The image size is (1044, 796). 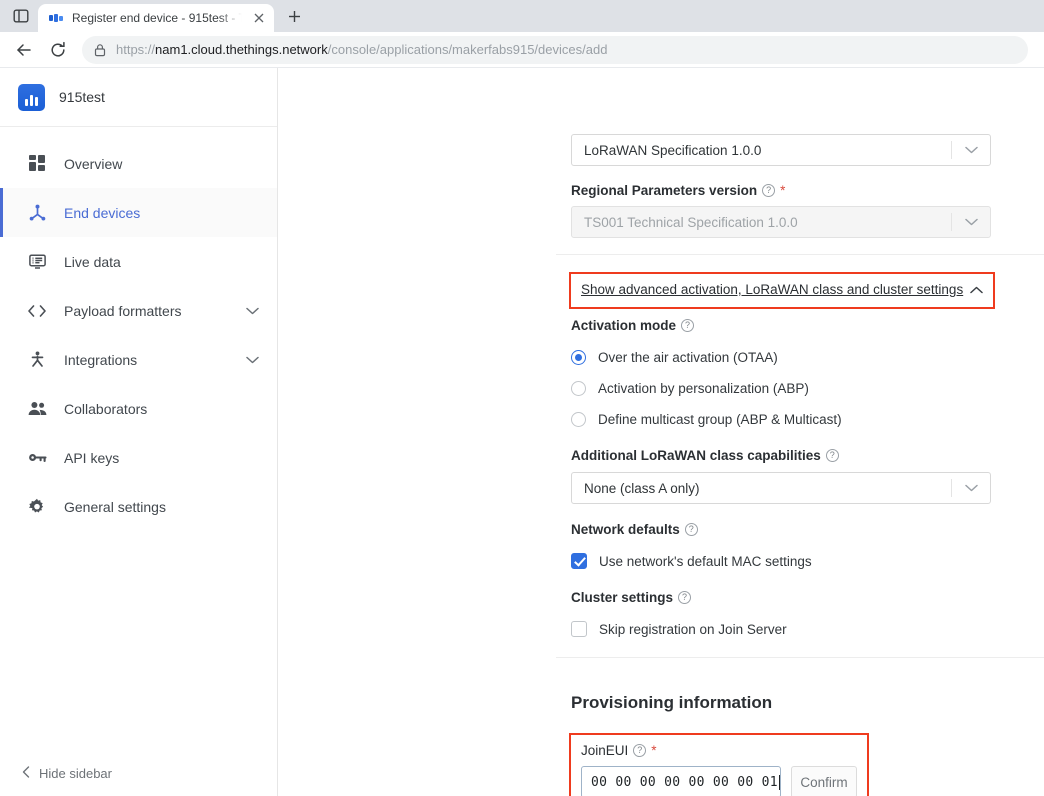 What do you see at coordinates (92, 457) in the screenshot?
I see `sidebar-item-label: API keys` at bounding box center [92, 457].